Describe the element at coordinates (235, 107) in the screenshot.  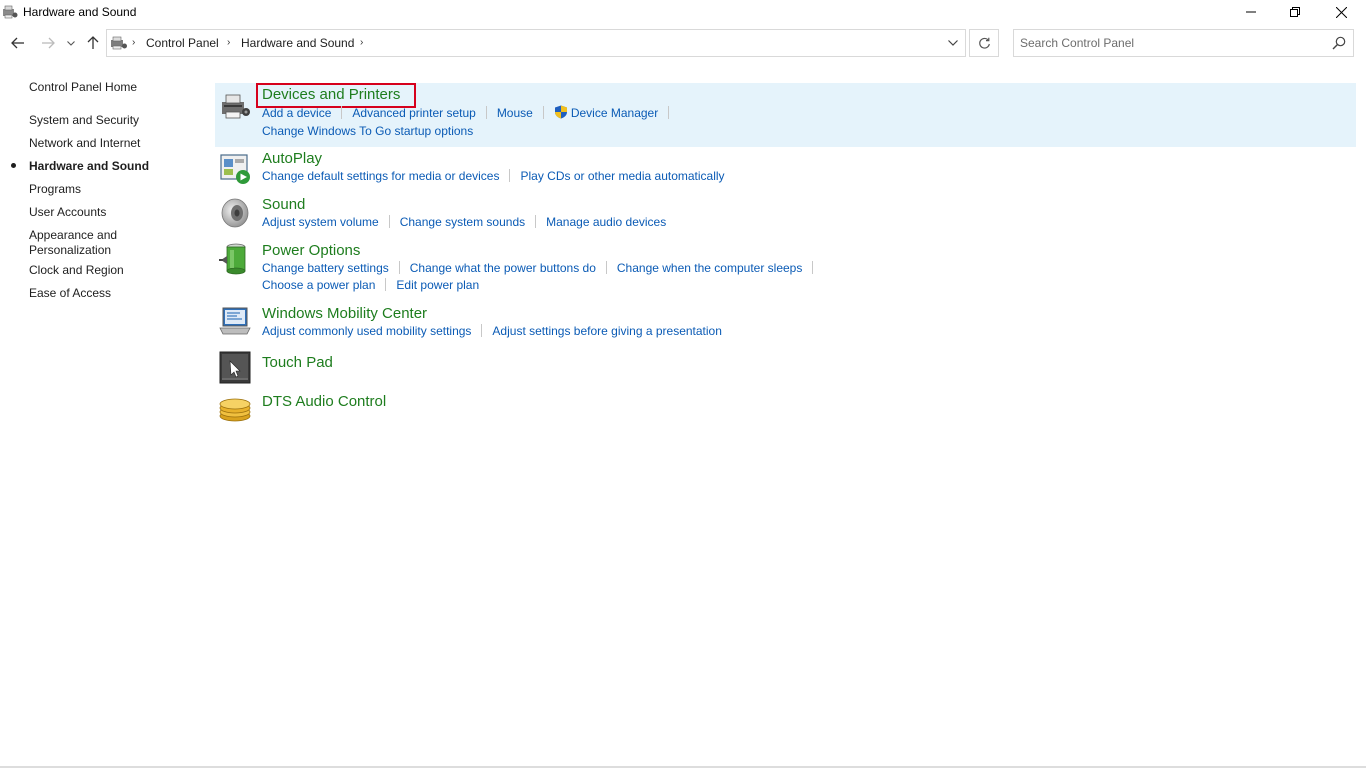
I see `printer-icon` at that location.